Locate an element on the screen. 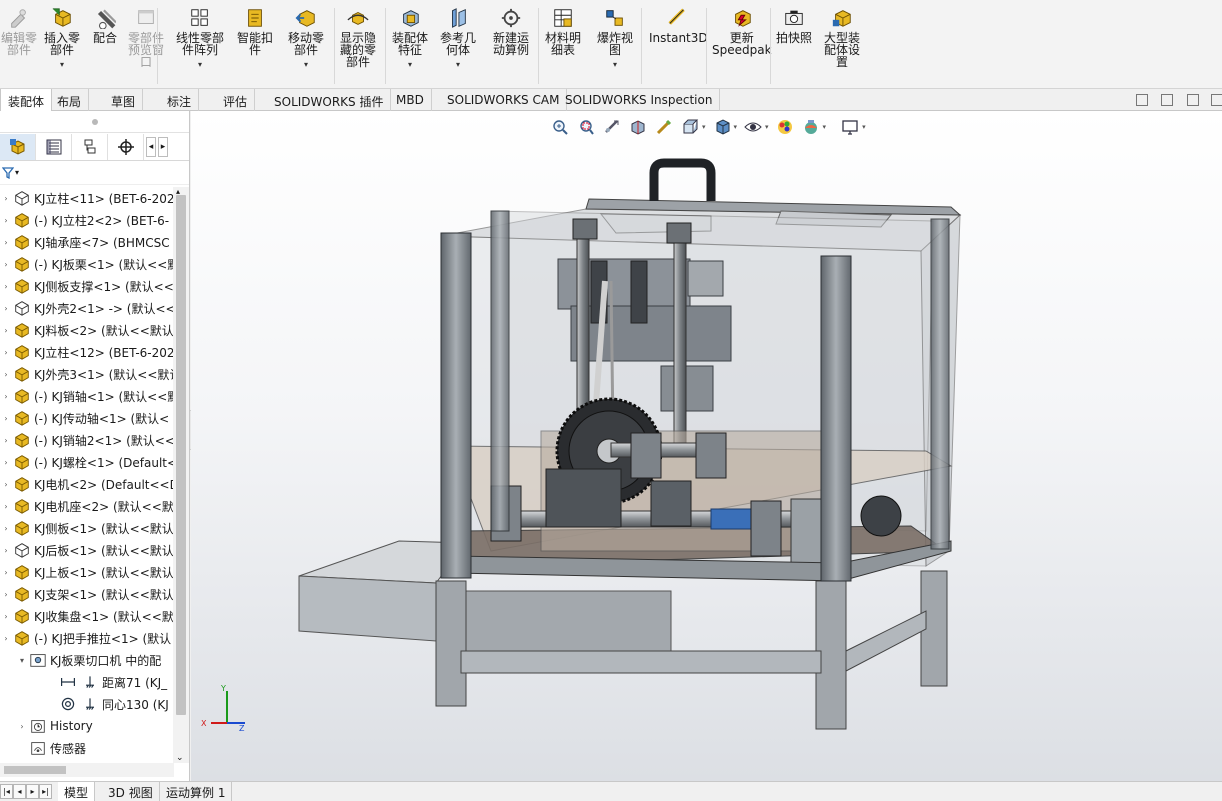 The height and width of the screenshot is (801, 1222). tree-item: › KJ立柱<11> (BET-6-202 is located at coordinates (87, 198).